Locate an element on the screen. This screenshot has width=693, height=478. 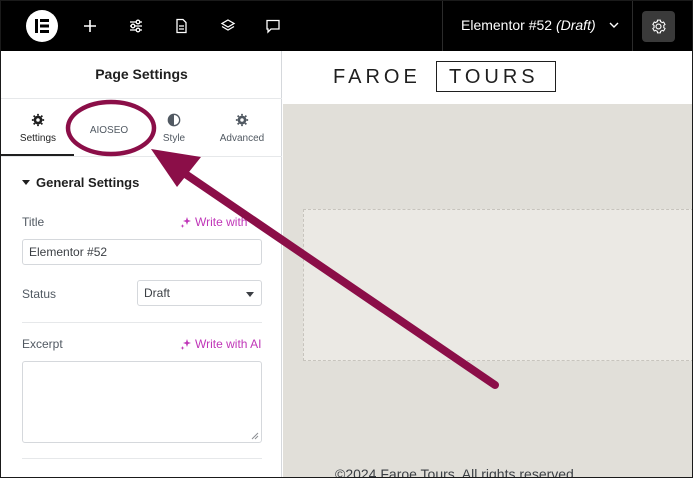
add-element-button is located at coordinates (90, 26).